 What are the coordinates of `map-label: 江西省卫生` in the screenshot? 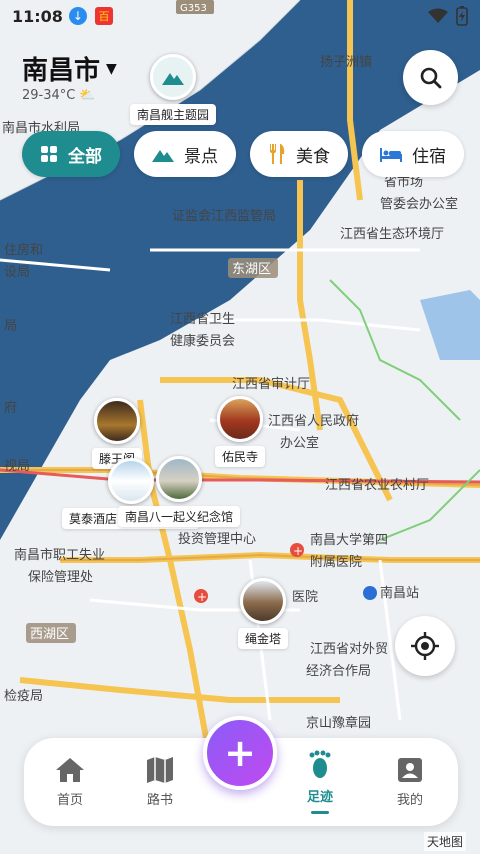 It's located at (202, 319).